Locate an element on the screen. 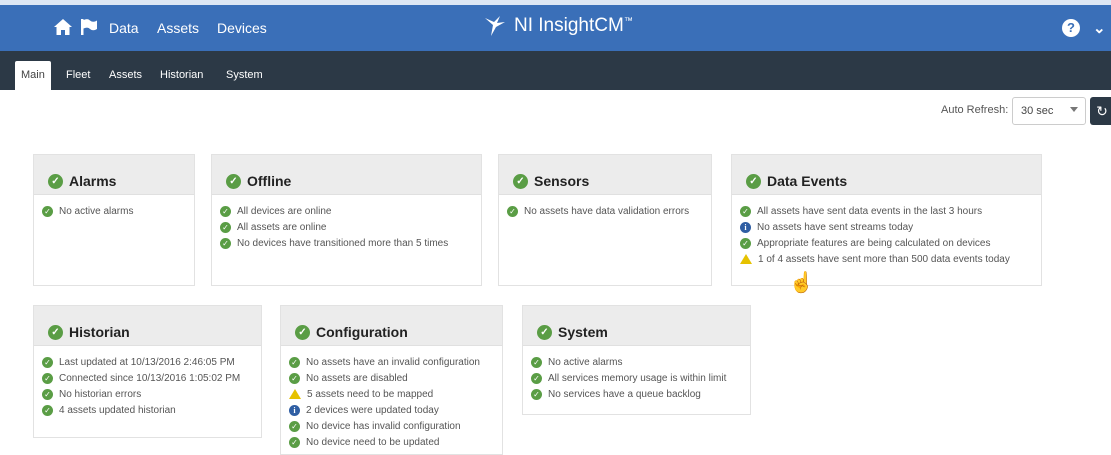 This screenshot has height=455, width=1111. status-text: No assets have data validation errors is located at coordinates (607, 211).